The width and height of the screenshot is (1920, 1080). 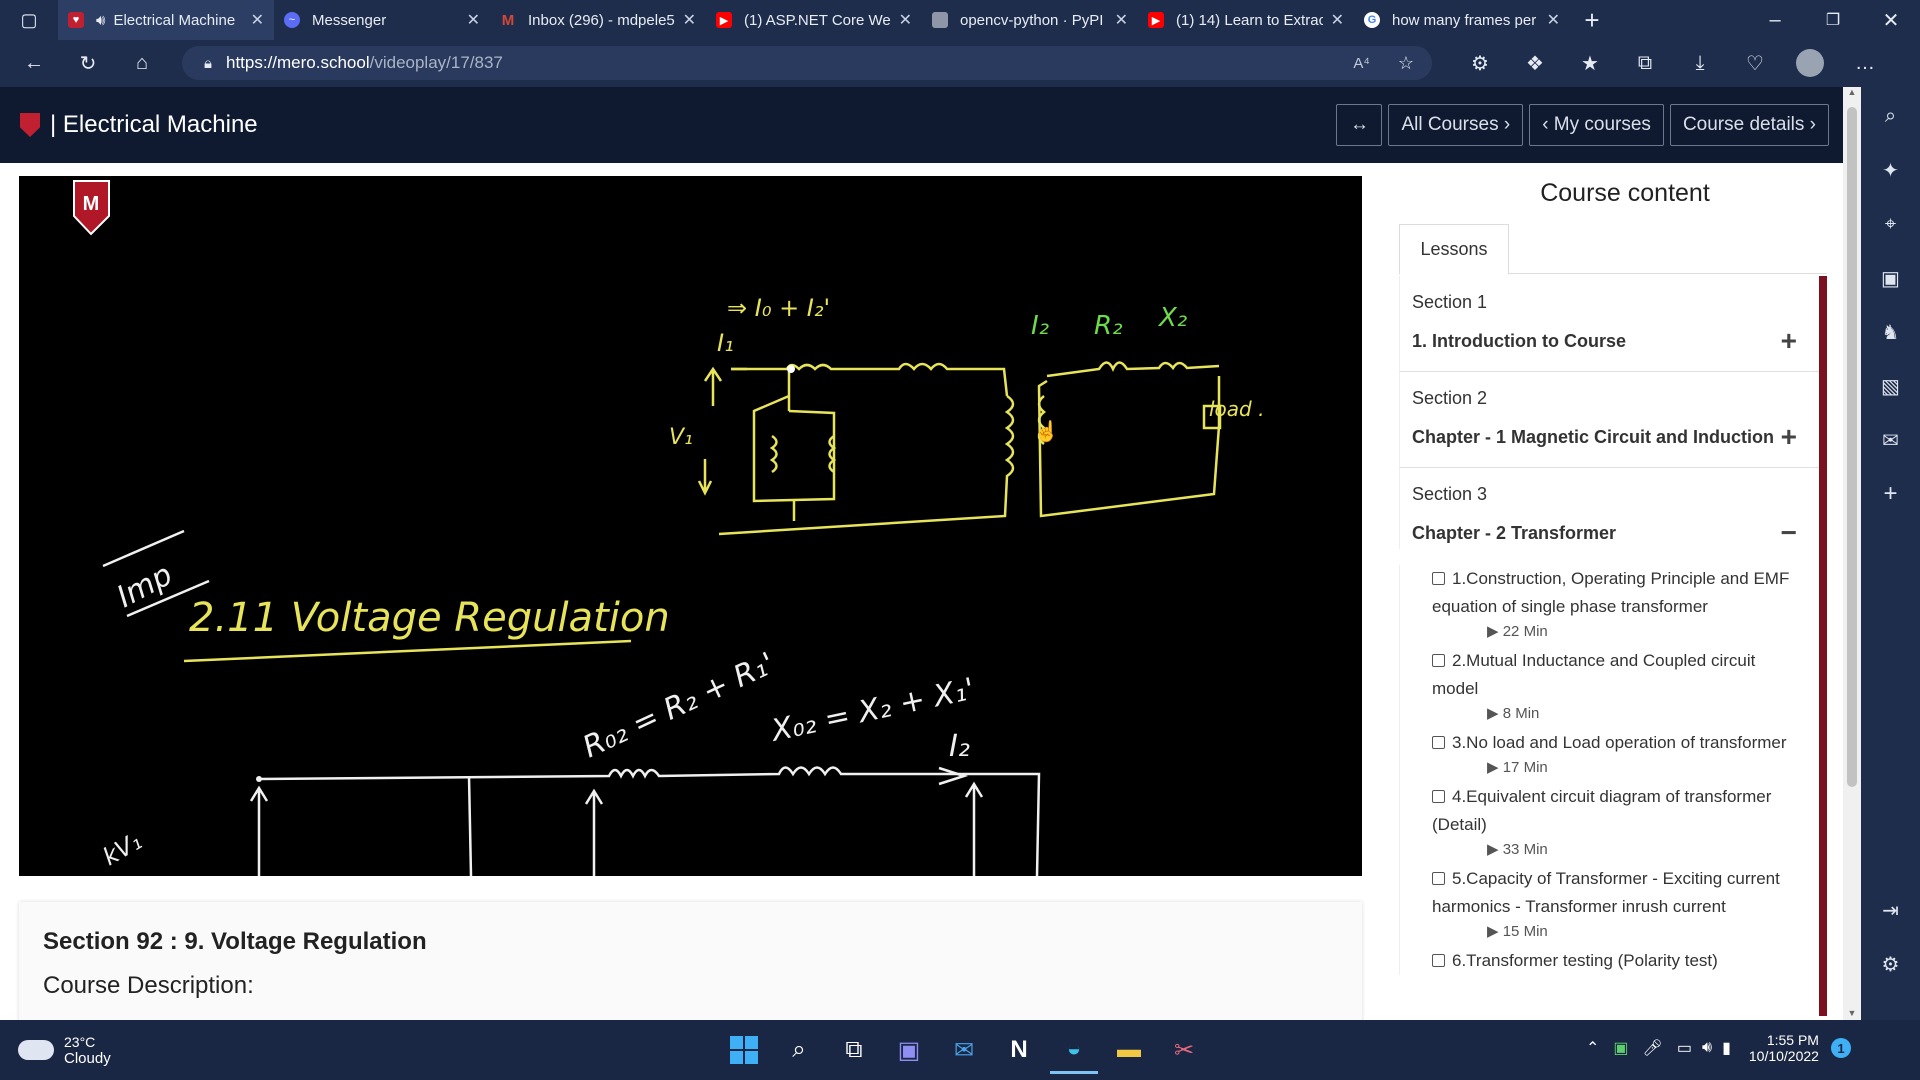 What do you see at coordinates (142, 64) in the screenshot?
I see `home-icon: ⌂` at bounding box center [142, 64].